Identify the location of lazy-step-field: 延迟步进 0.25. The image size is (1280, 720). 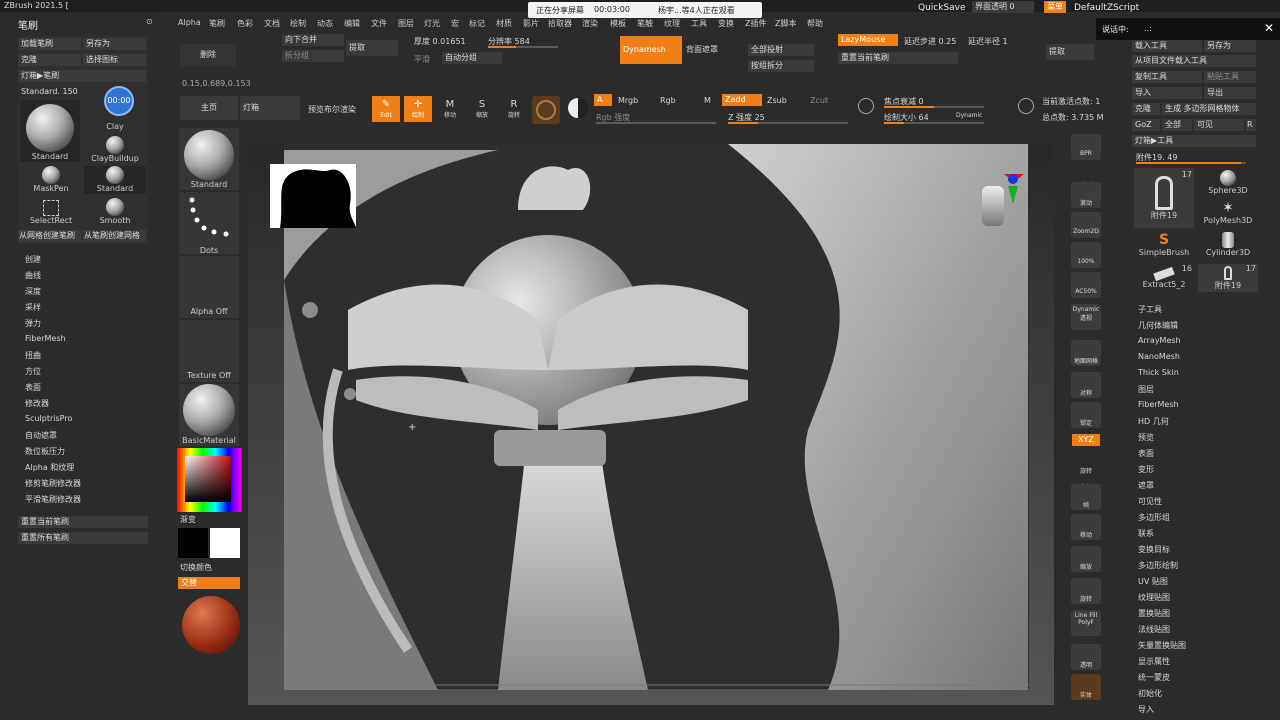
(930, 41).